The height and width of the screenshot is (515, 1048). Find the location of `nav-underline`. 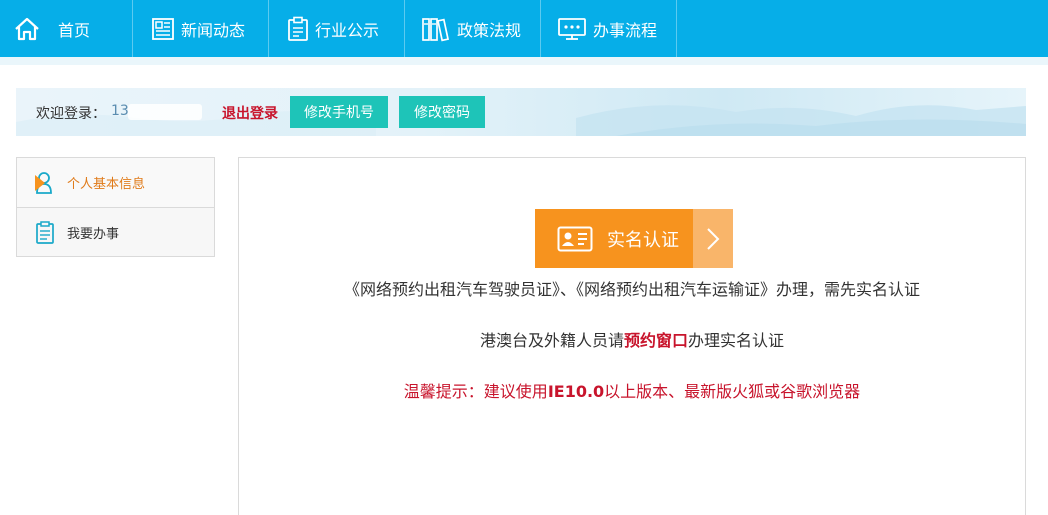

nav-underline is located at coordinates (524, 61).